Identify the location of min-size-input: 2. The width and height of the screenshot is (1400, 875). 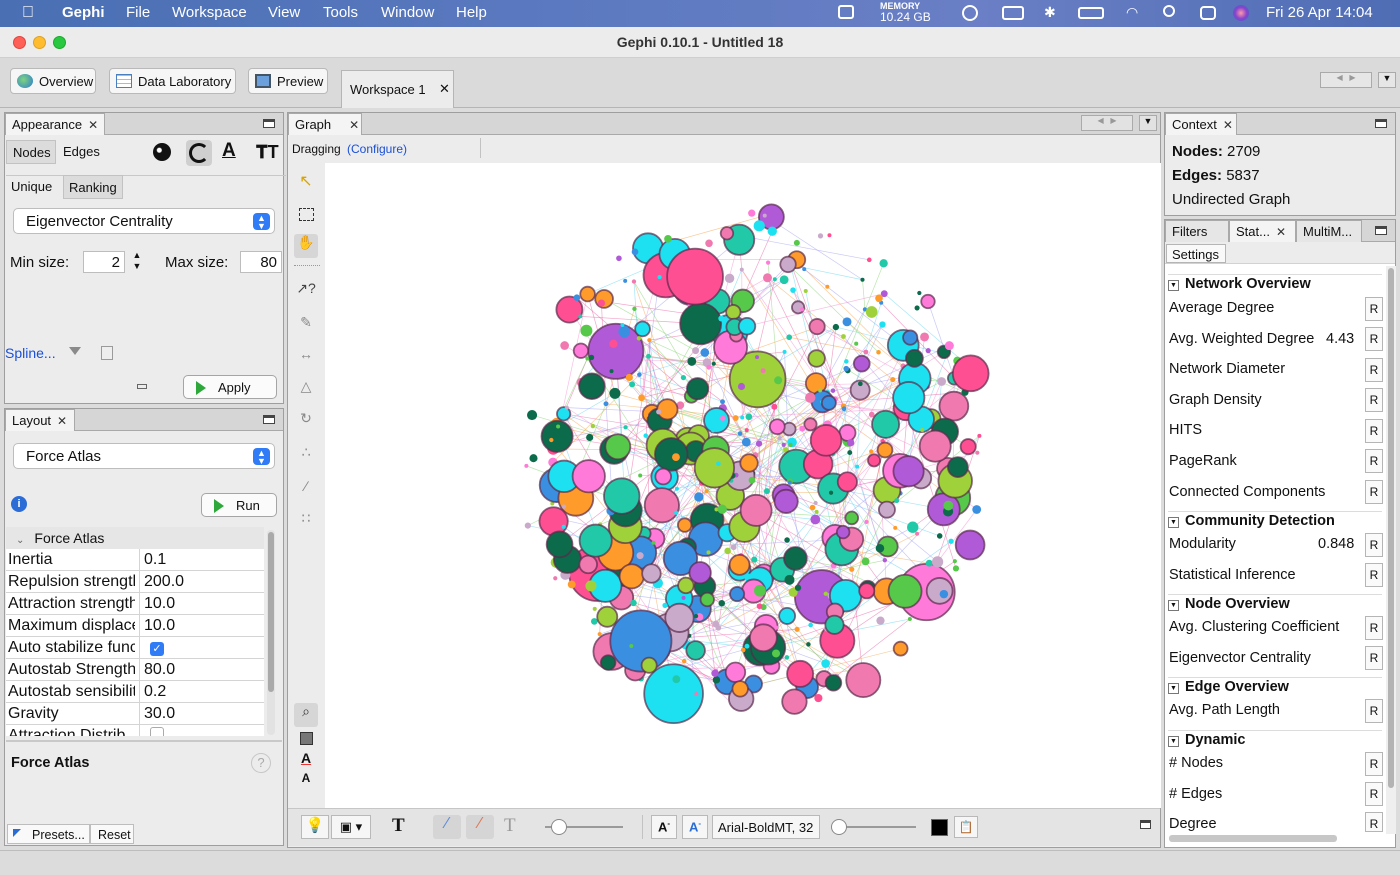
(104, 262).